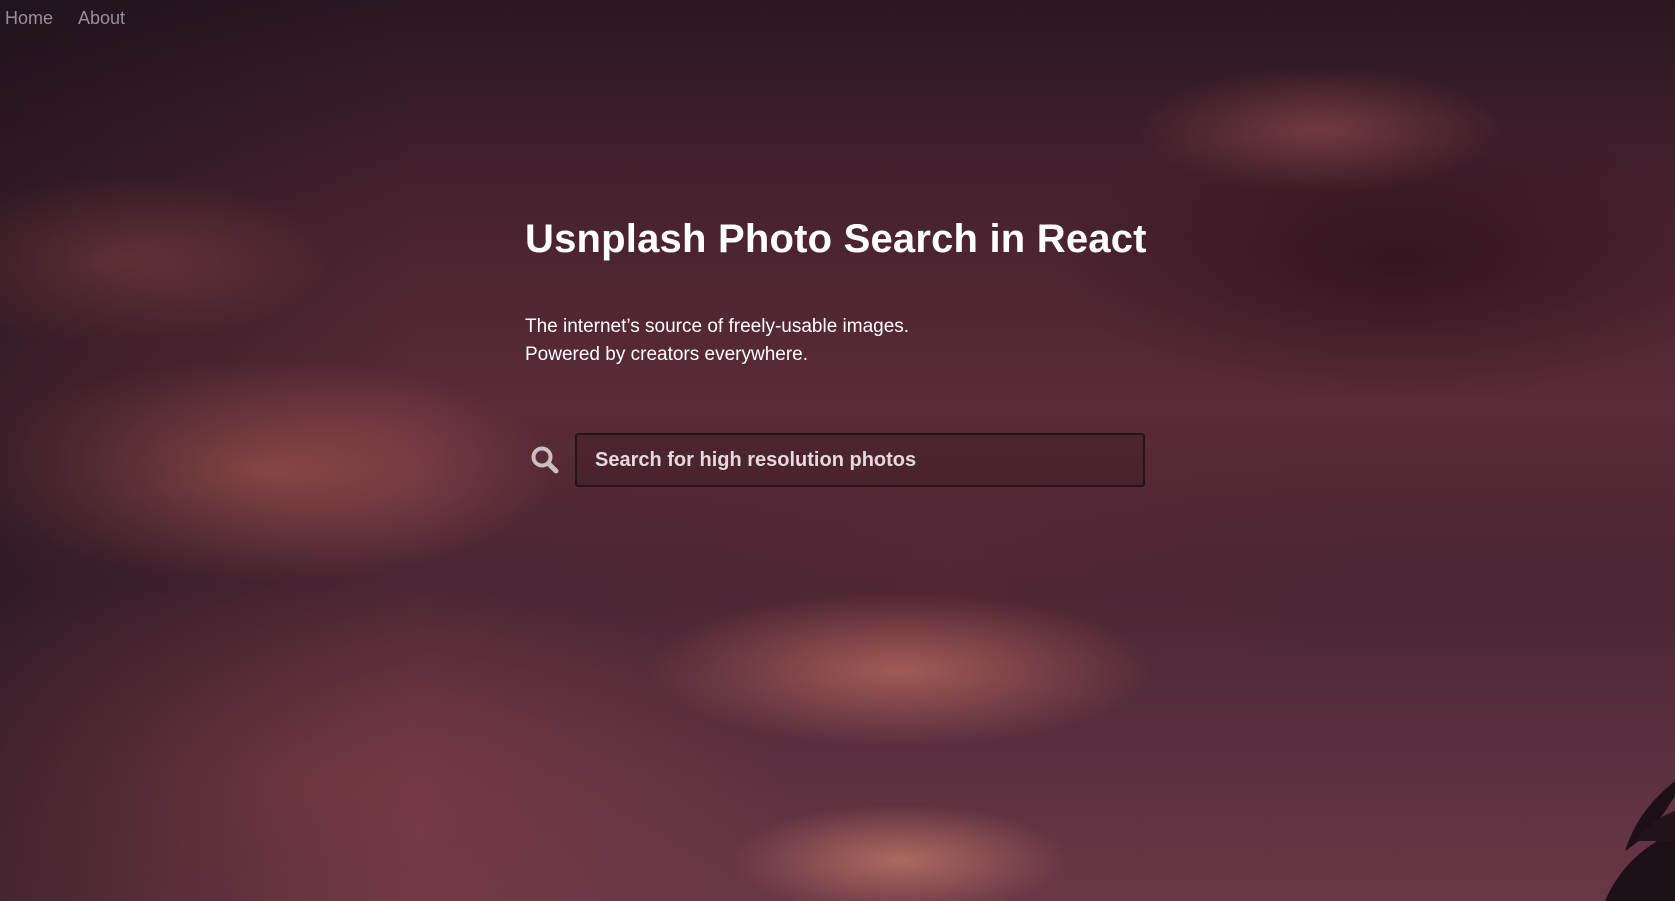  Describe the element at coordinates (101, 18) in the screenshot. I see `nav-about-link: About` at that location.